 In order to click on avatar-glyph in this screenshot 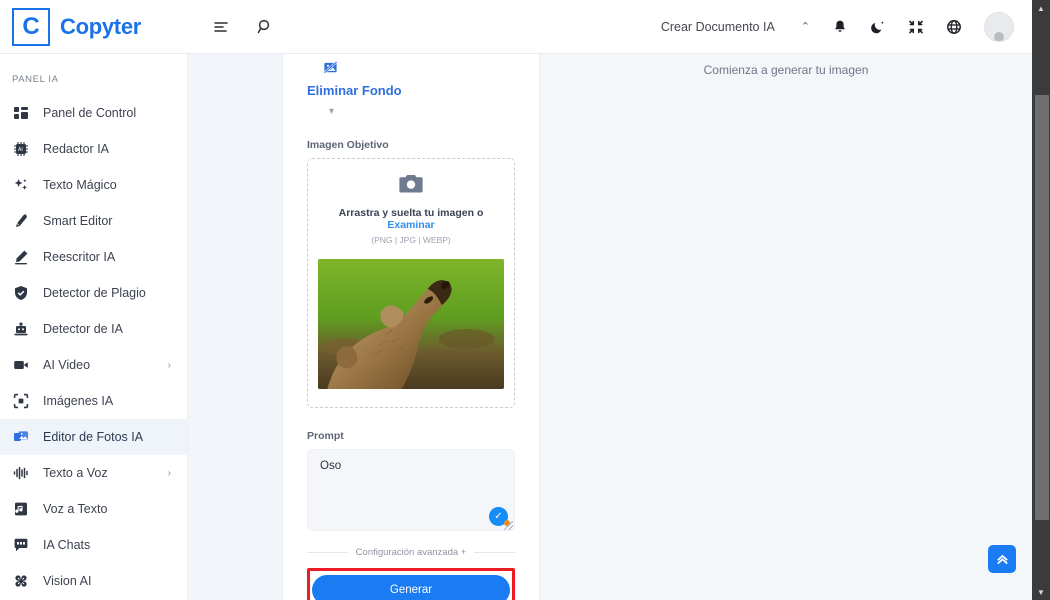, I will do `click(999, 36)`.